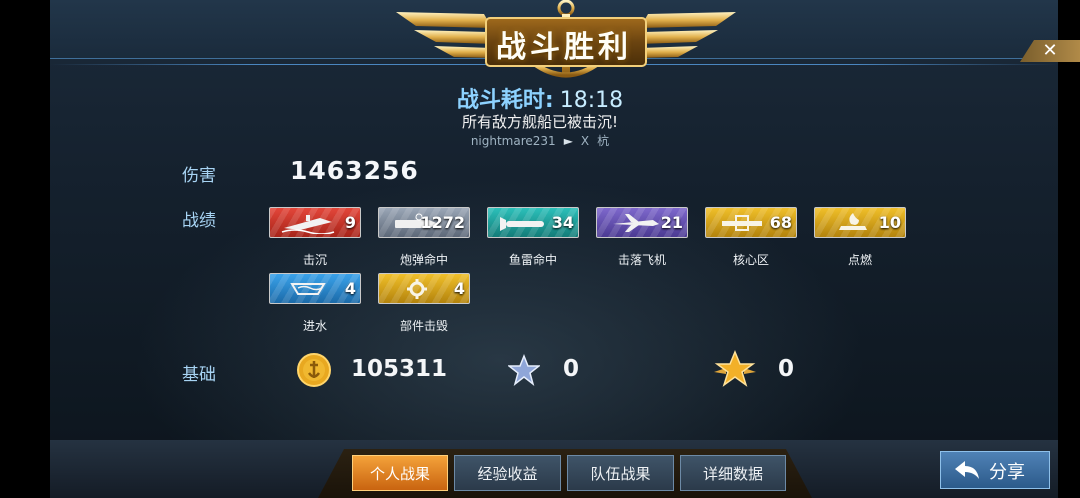 This screenshot has width=1080, height=498. Describe the element at coordinates (1069, 249) in the screenshot. I see `right-letterbox` at that location.